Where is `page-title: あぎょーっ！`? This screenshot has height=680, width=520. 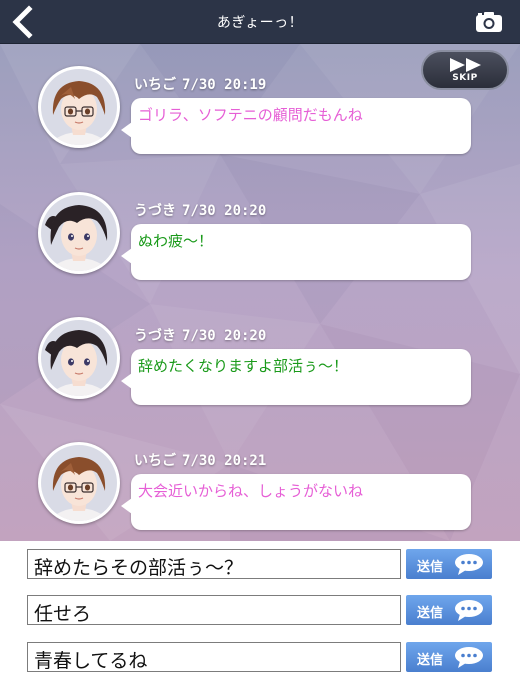 page-title: あぎょーっ！ is located at coordinates (260, 23).